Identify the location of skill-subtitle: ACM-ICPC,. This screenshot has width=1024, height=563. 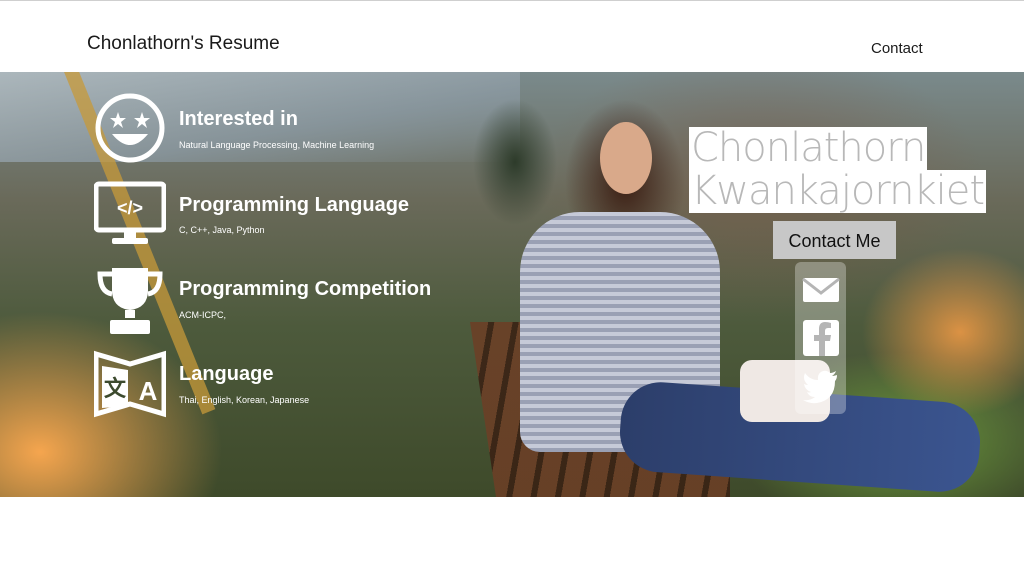
(202, 315).